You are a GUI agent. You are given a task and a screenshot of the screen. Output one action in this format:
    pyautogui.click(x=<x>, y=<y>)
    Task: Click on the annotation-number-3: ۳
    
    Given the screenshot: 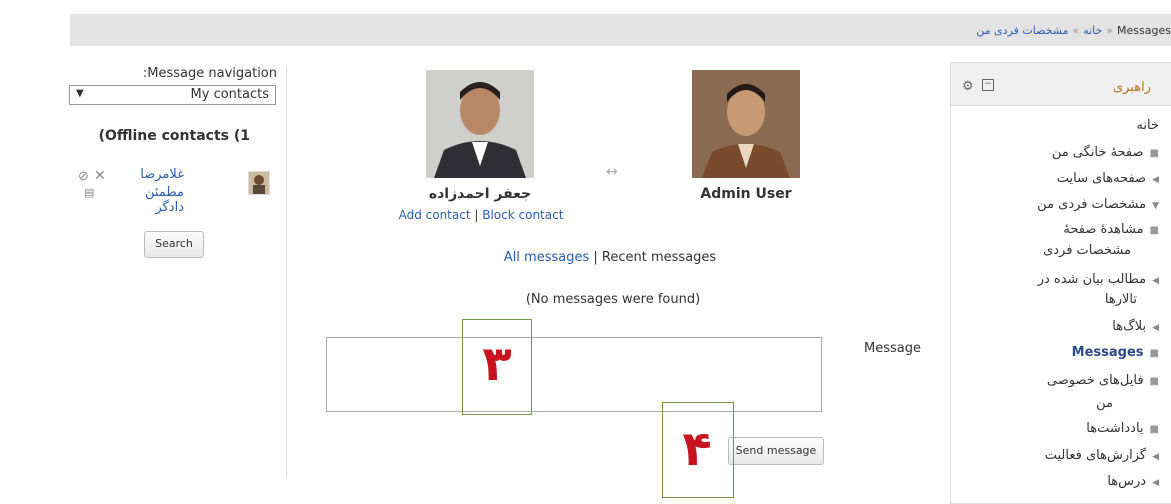 What is the action you would take?
    pyautogui.click(x=497, y=364)
    